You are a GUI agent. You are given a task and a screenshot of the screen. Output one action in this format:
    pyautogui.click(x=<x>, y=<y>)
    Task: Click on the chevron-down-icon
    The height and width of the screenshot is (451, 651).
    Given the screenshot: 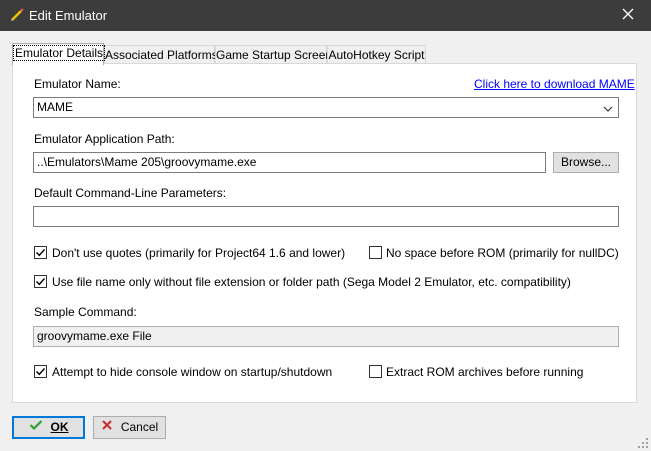 What is the action you would take?
    pyautogui.click(x=608, y=108)
    